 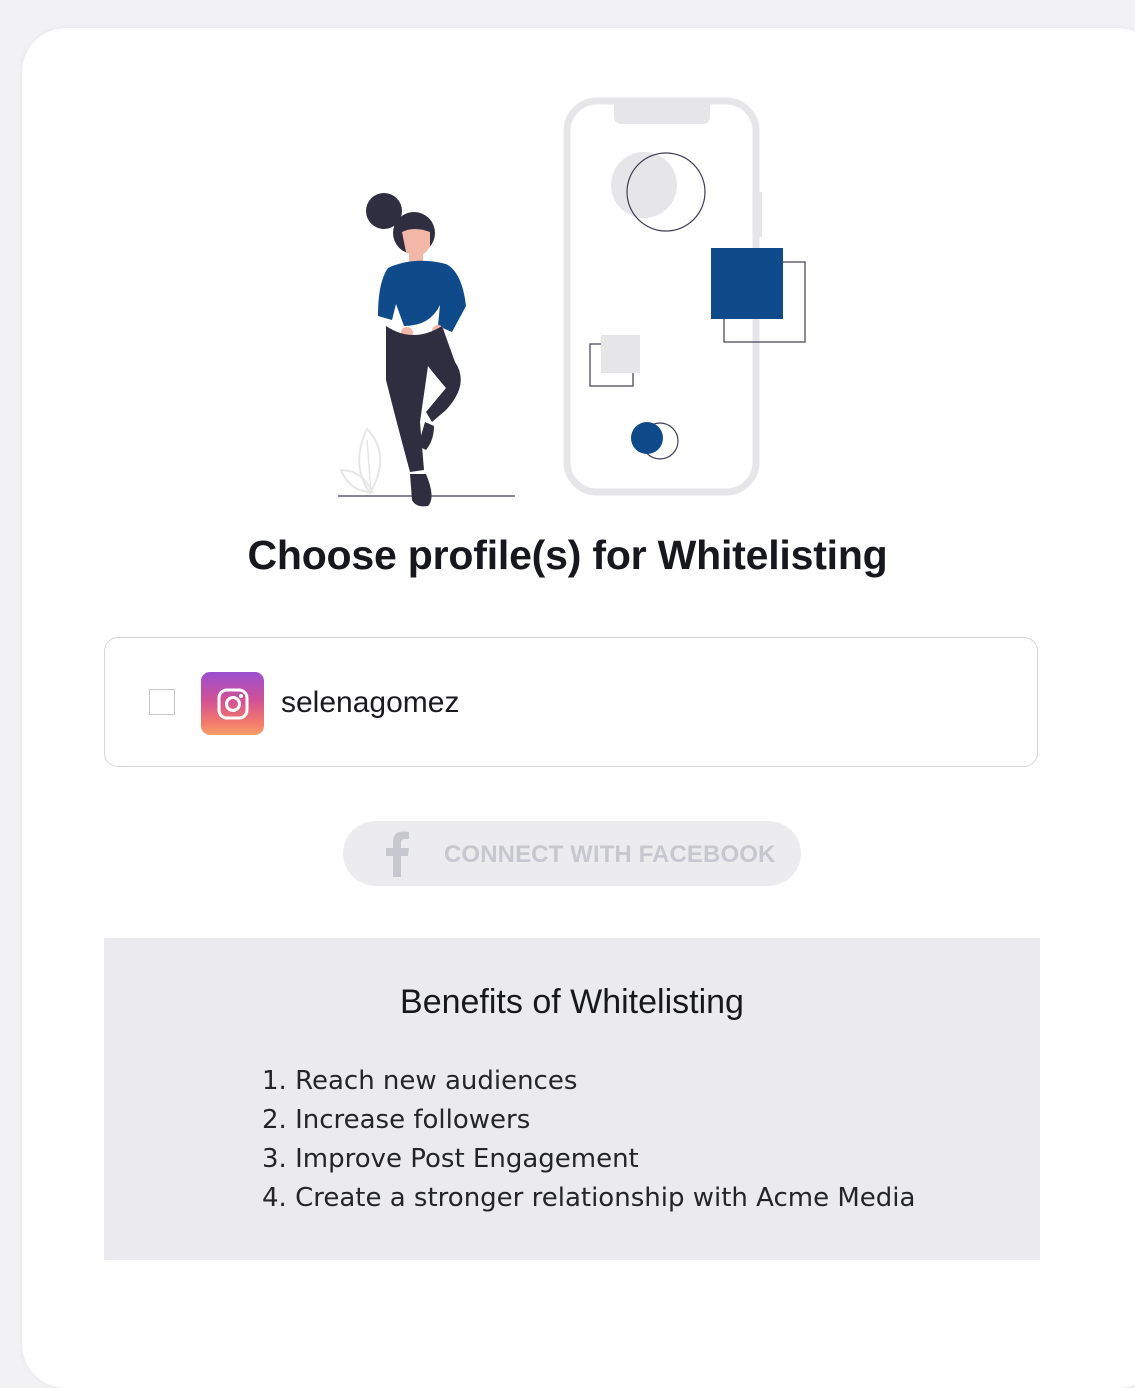 What do you see at coordinates (610, 854) in the screenshot?
I see `connect-button-label: CONNECT WITH FACEBOOK` at bounding box center [610, 854].